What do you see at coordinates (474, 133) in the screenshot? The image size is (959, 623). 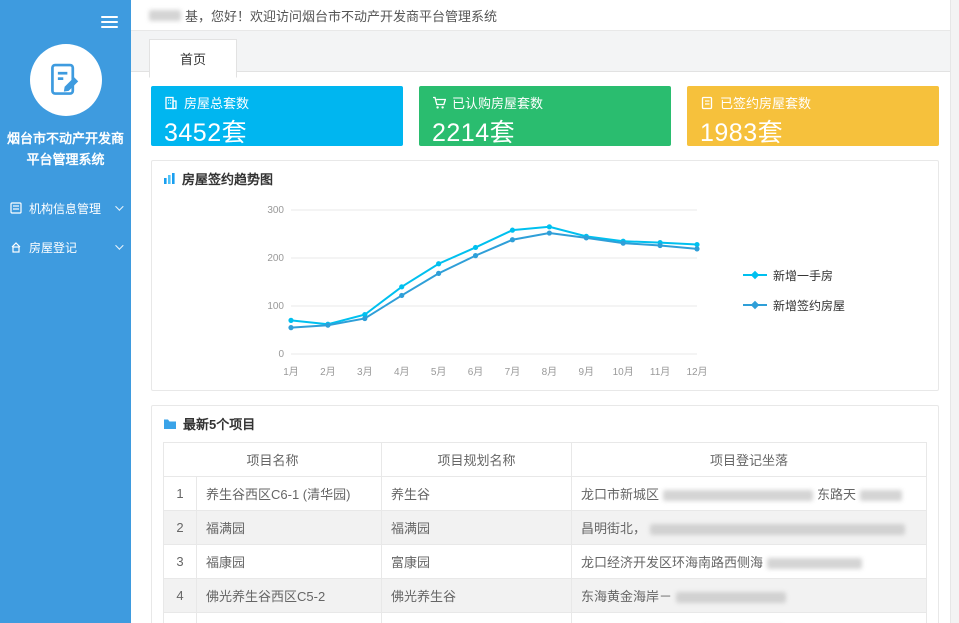 I see `stat-value: 2214套` at bounding box center [474, 133].